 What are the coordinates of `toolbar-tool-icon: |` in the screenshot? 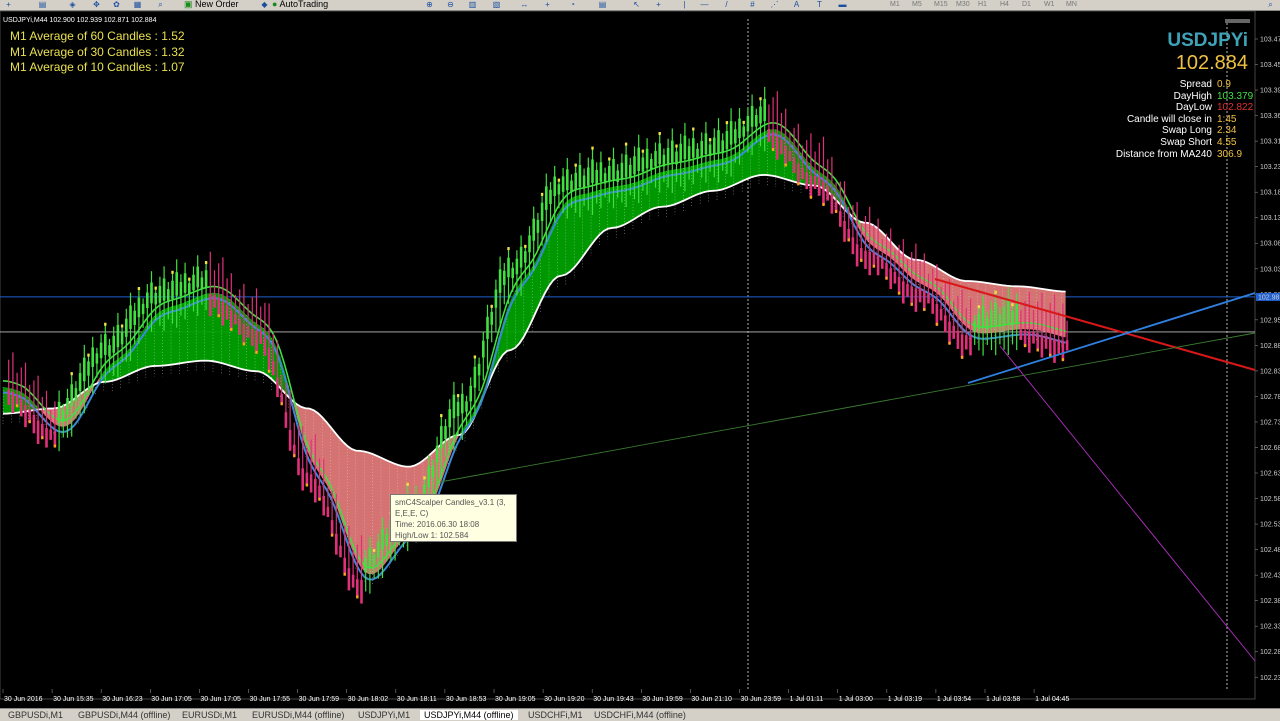 It's located at (684, 5).